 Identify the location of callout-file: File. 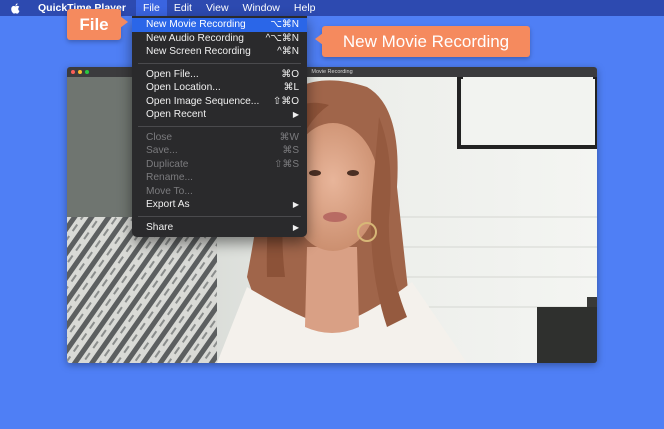
(97, 24).